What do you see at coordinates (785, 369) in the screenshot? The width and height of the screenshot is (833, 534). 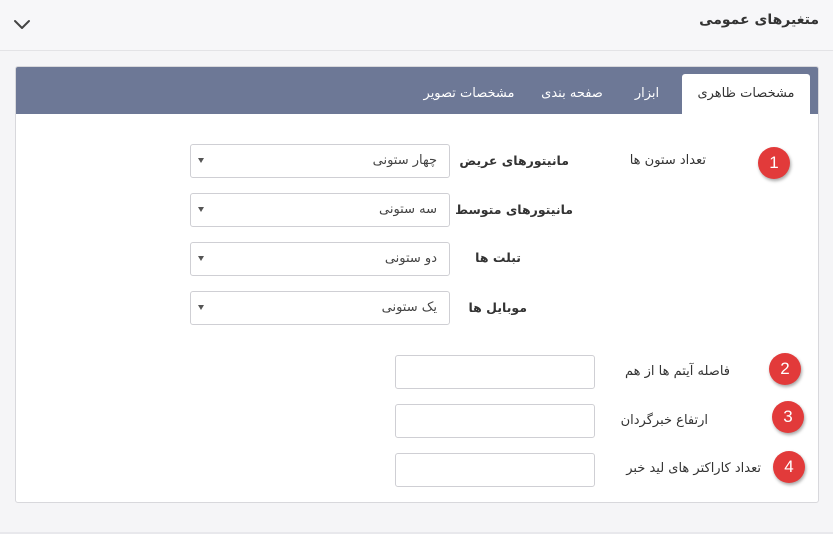 I see `badge-2: 2` at bounding box center [785, 369].